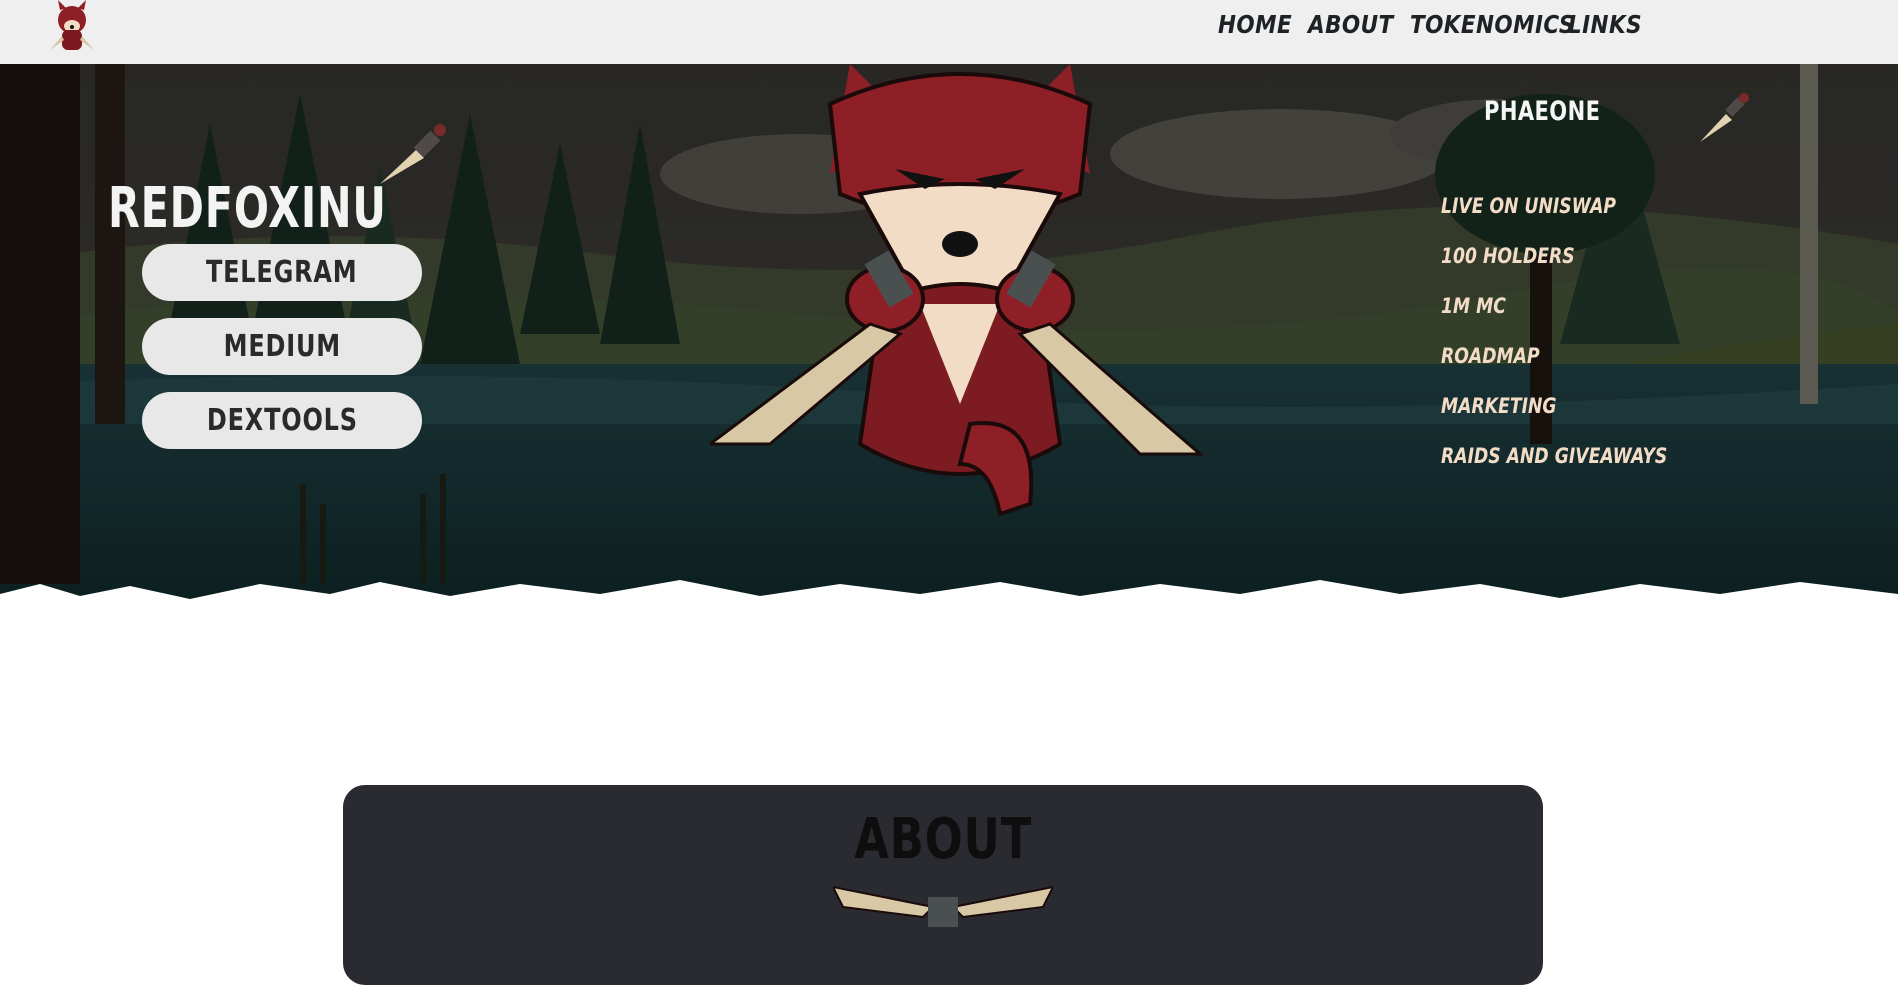 This screenshot has width=1898, height=985. I want to click on roadmap-item: ROADMAP, so click(1490, 356).